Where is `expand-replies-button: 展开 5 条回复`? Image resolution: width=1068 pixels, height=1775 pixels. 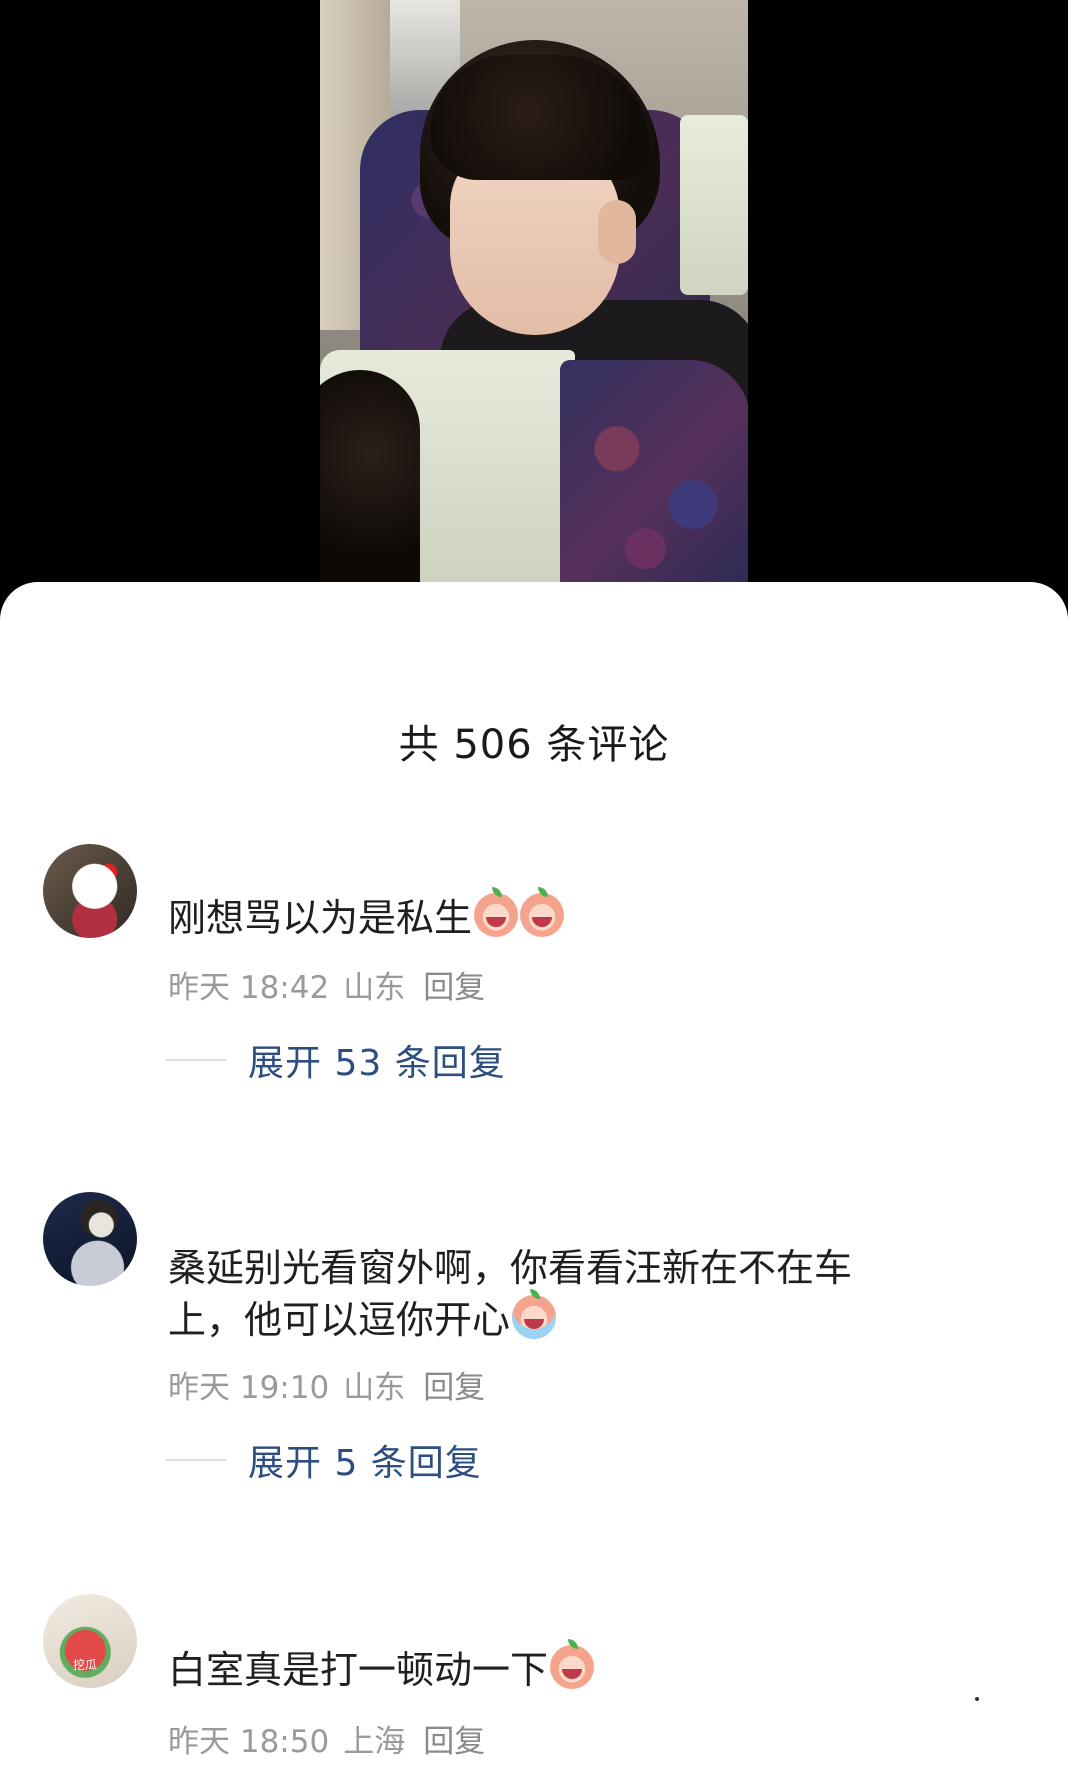
expand-replies-button: 展开 5 条回复 is located at coordinates (324, 1460).